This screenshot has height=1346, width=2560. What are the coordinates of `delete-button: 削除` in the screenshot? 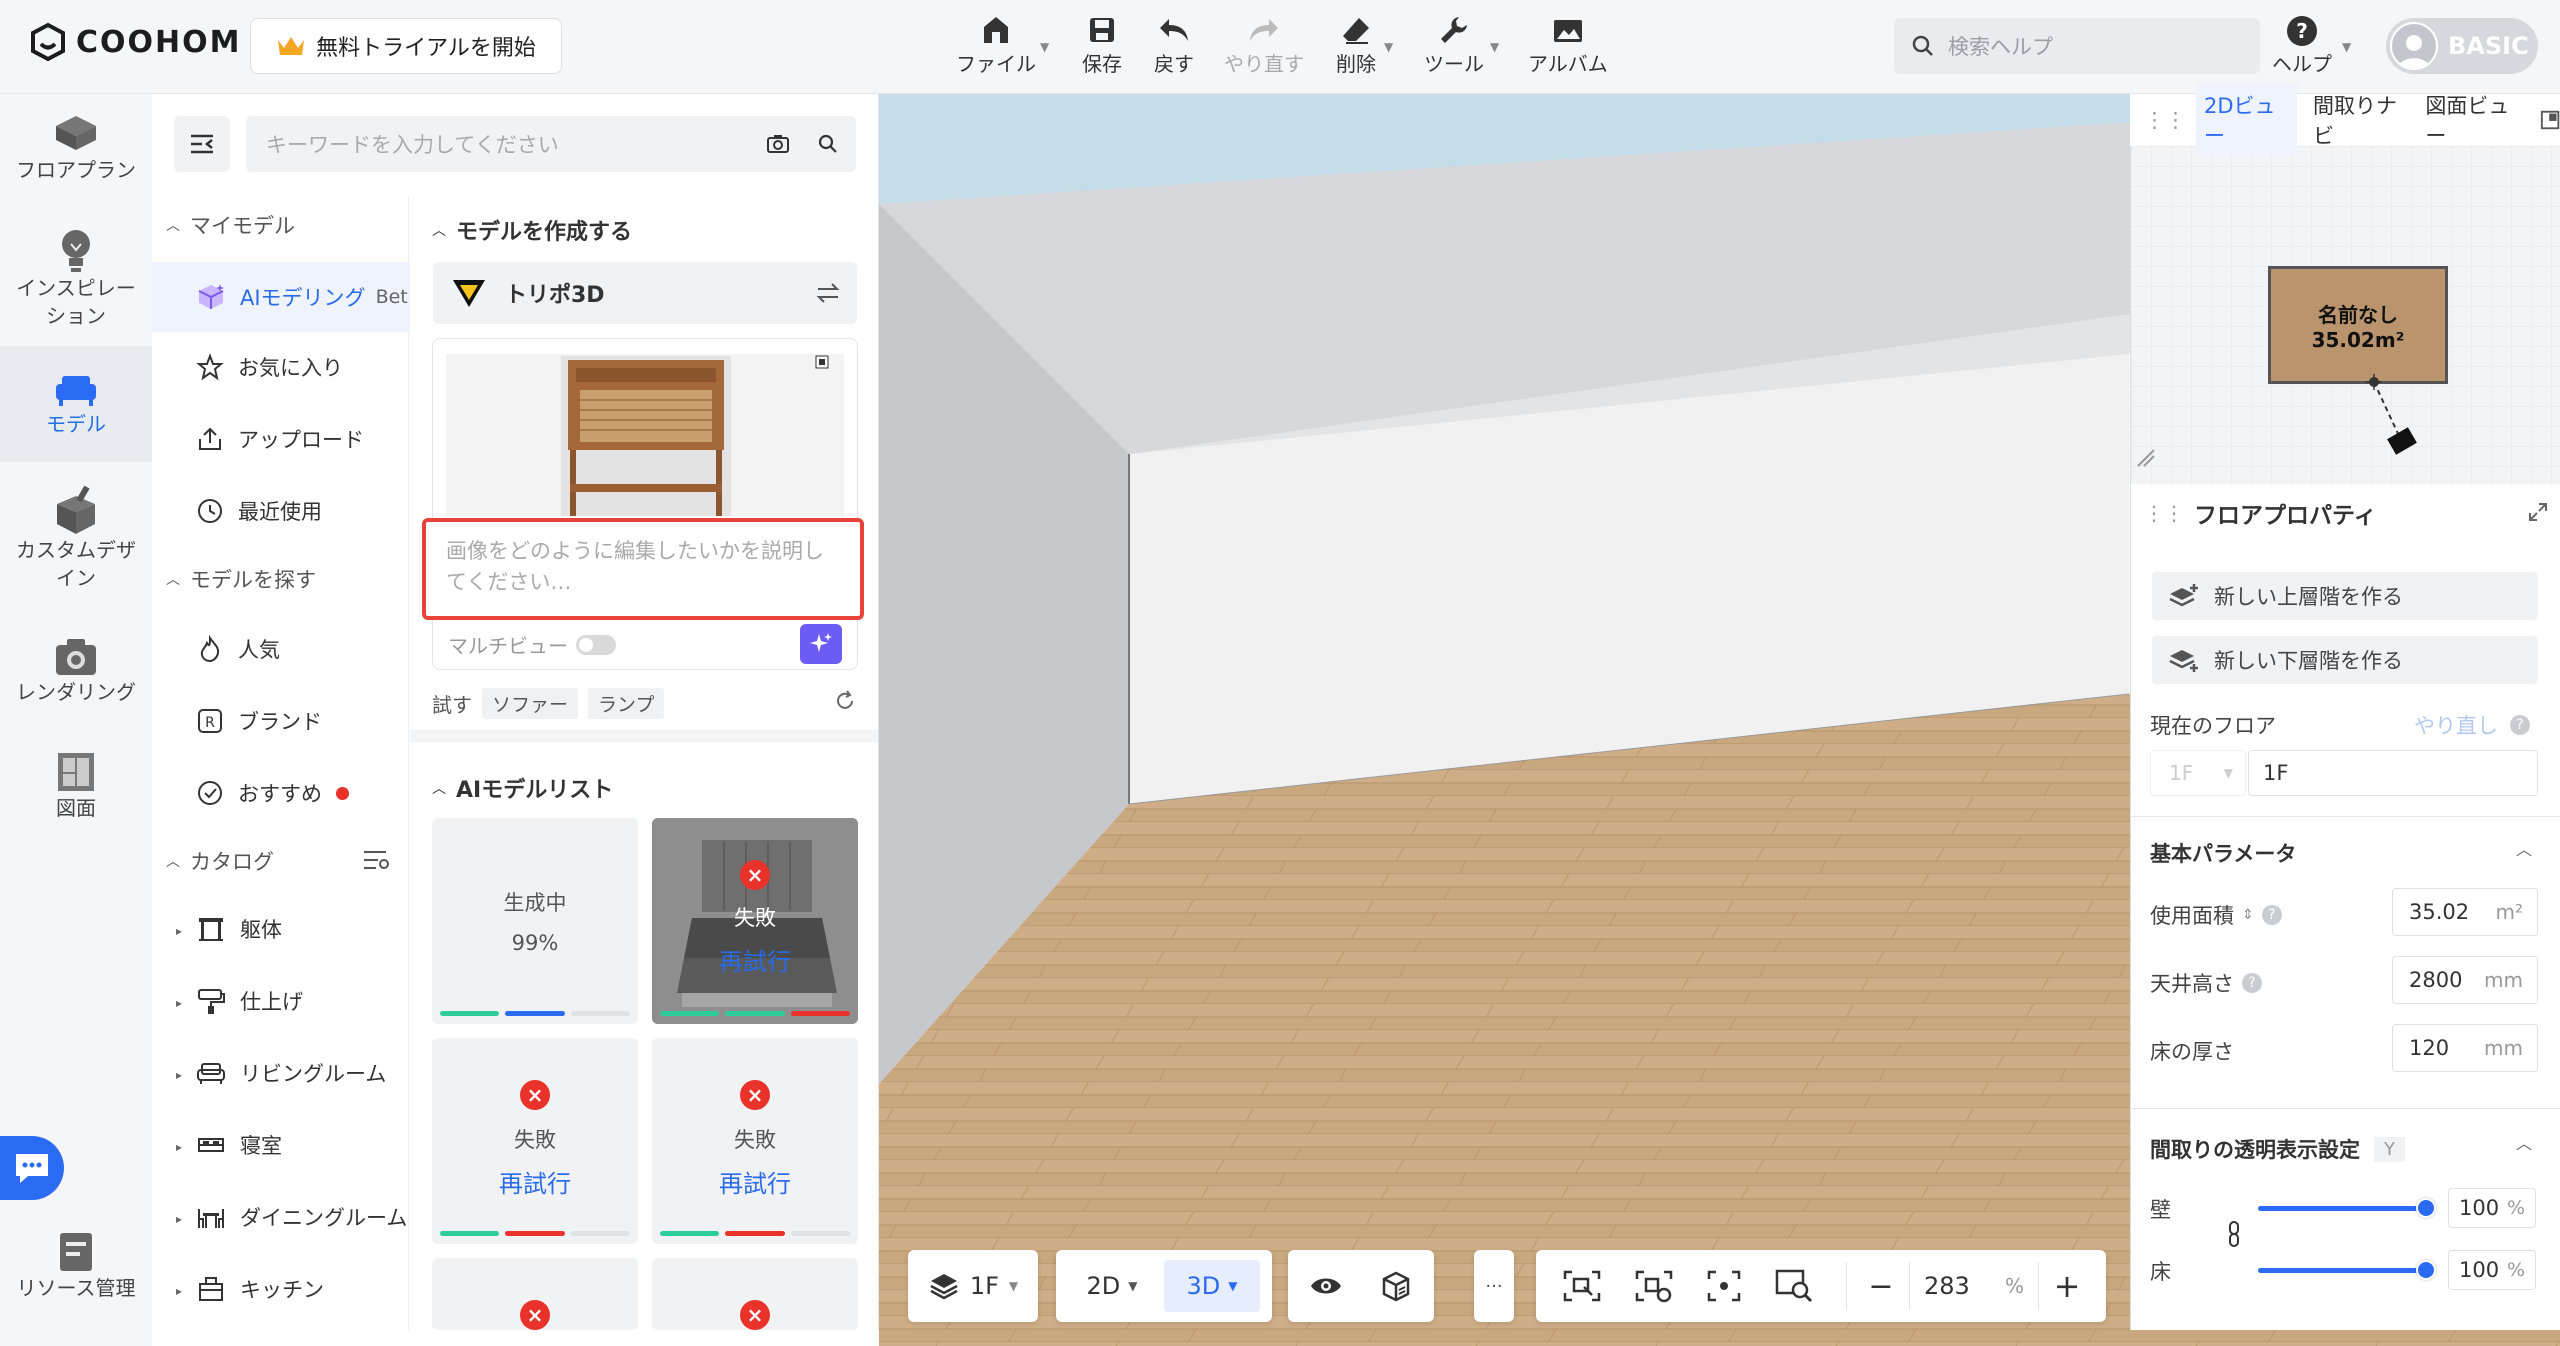 It's located at (1356, 44).